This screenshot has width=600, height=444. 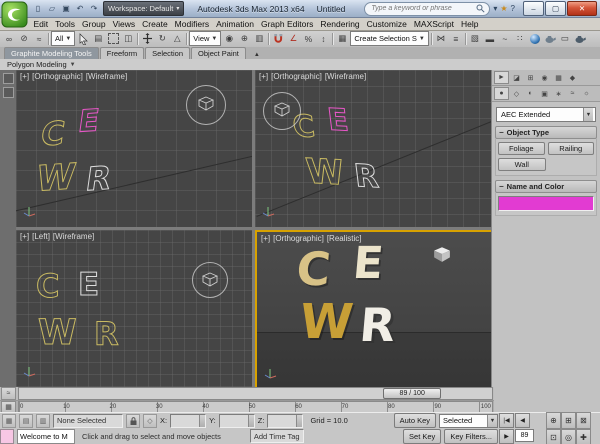 I want to click on menu-modifiers: Modifiers, so click(x=191, y=24).